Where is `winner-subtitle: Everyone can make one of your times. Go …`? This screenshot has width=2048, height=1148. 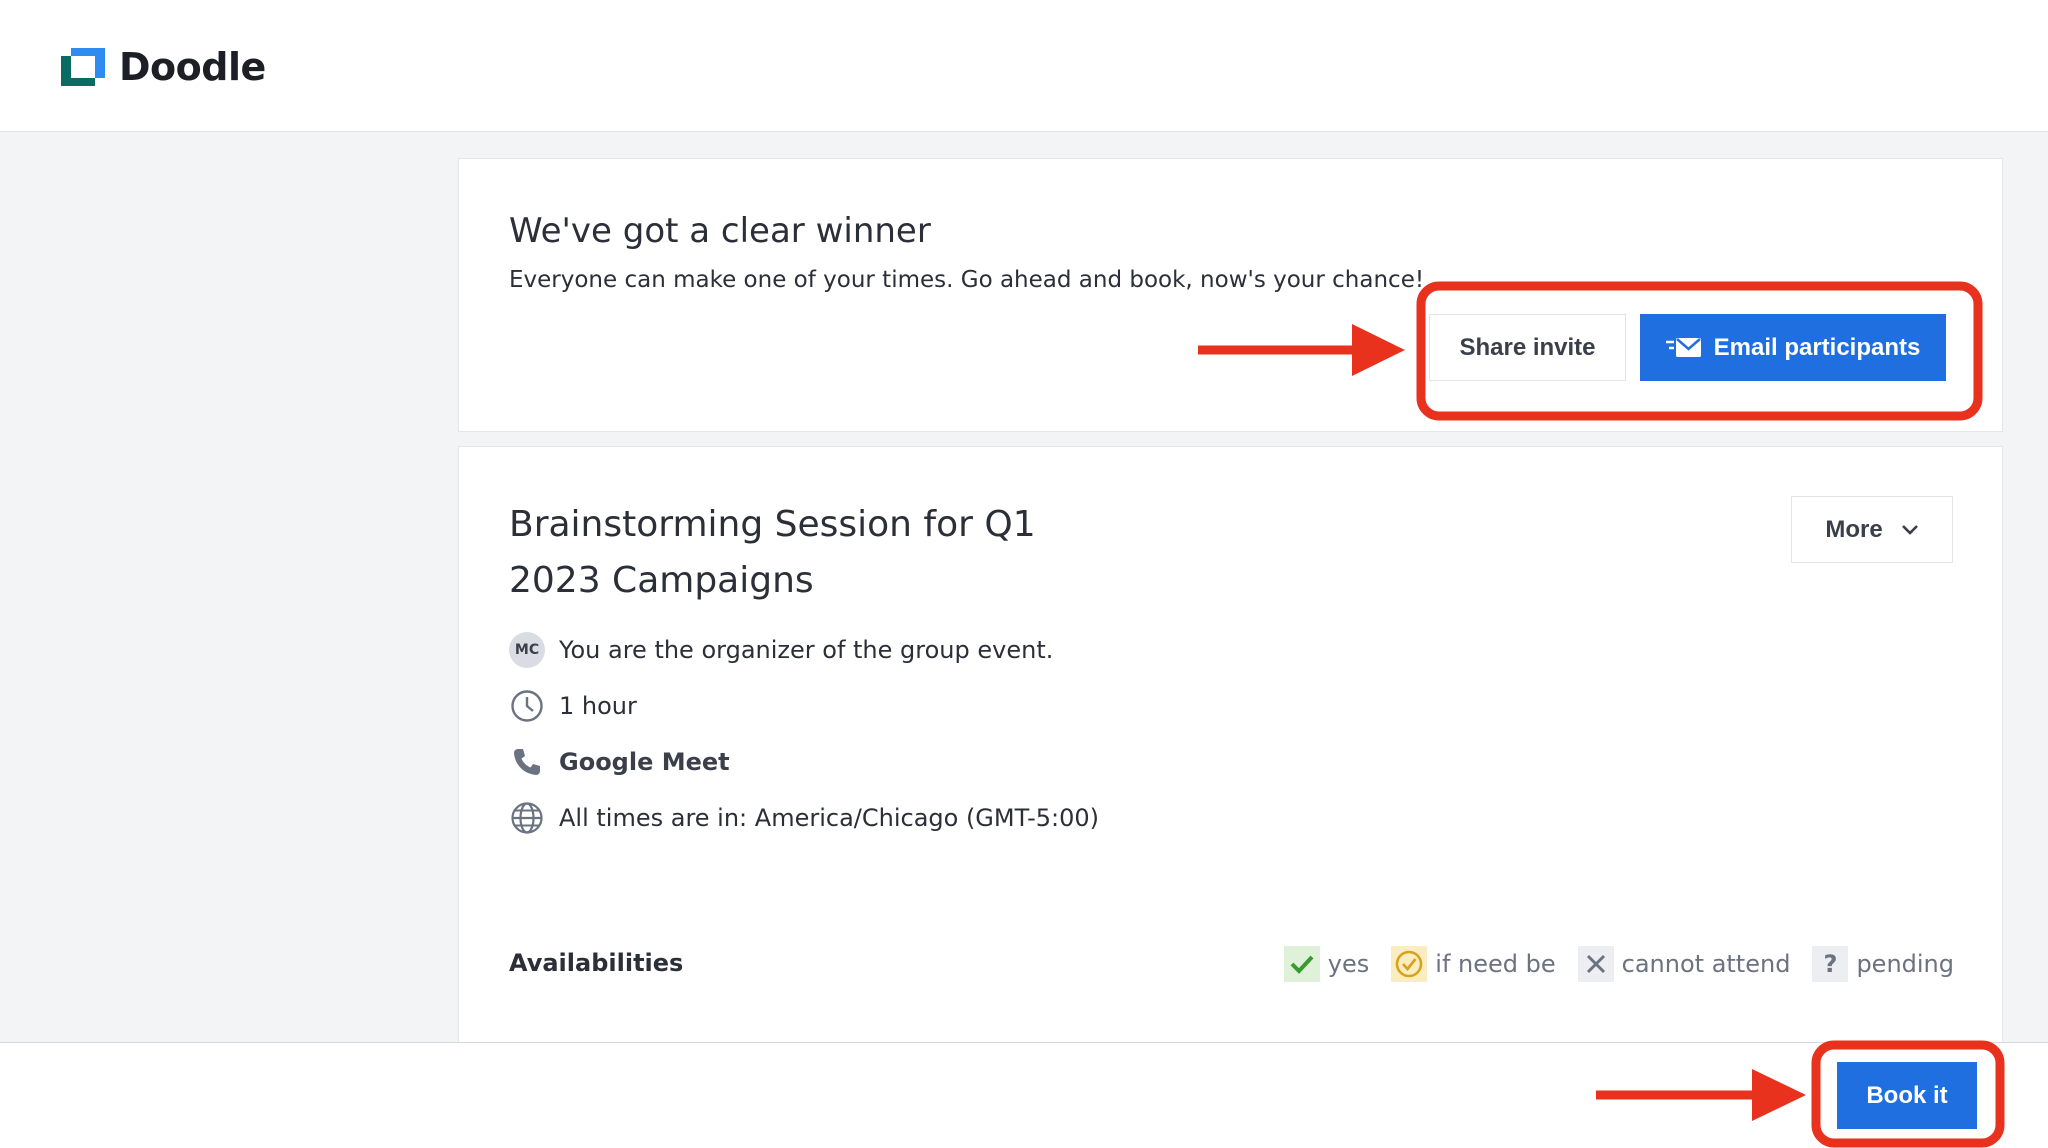 winner-subtitle: Everyone can make one of your times. Go … is located at coordinates (967, 280).